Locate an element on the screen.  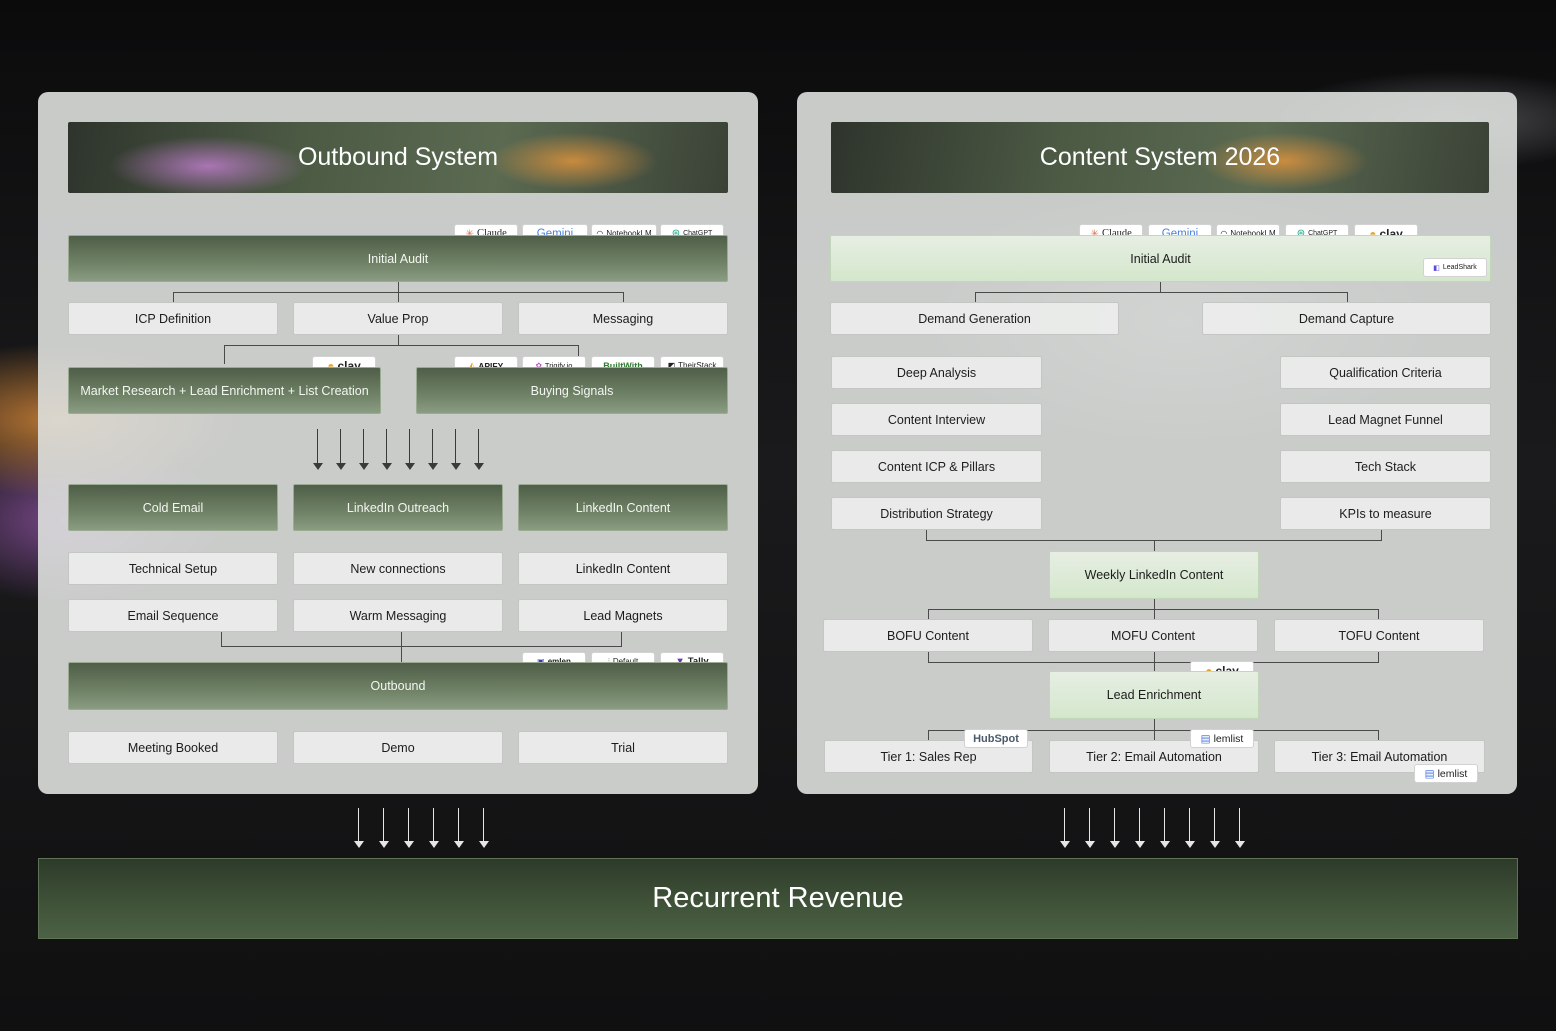
outbound-title: Outbound System is located at coordinates (398, 157).